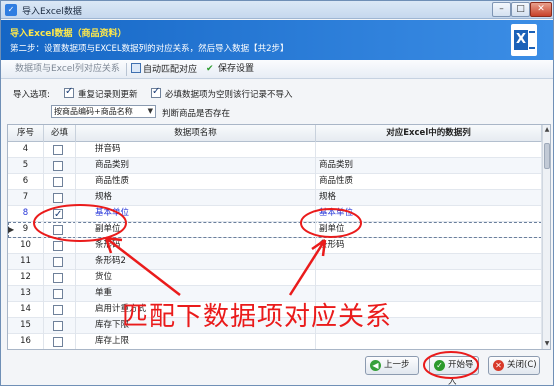  I want to click on row-number: 15, so click(26, 326).